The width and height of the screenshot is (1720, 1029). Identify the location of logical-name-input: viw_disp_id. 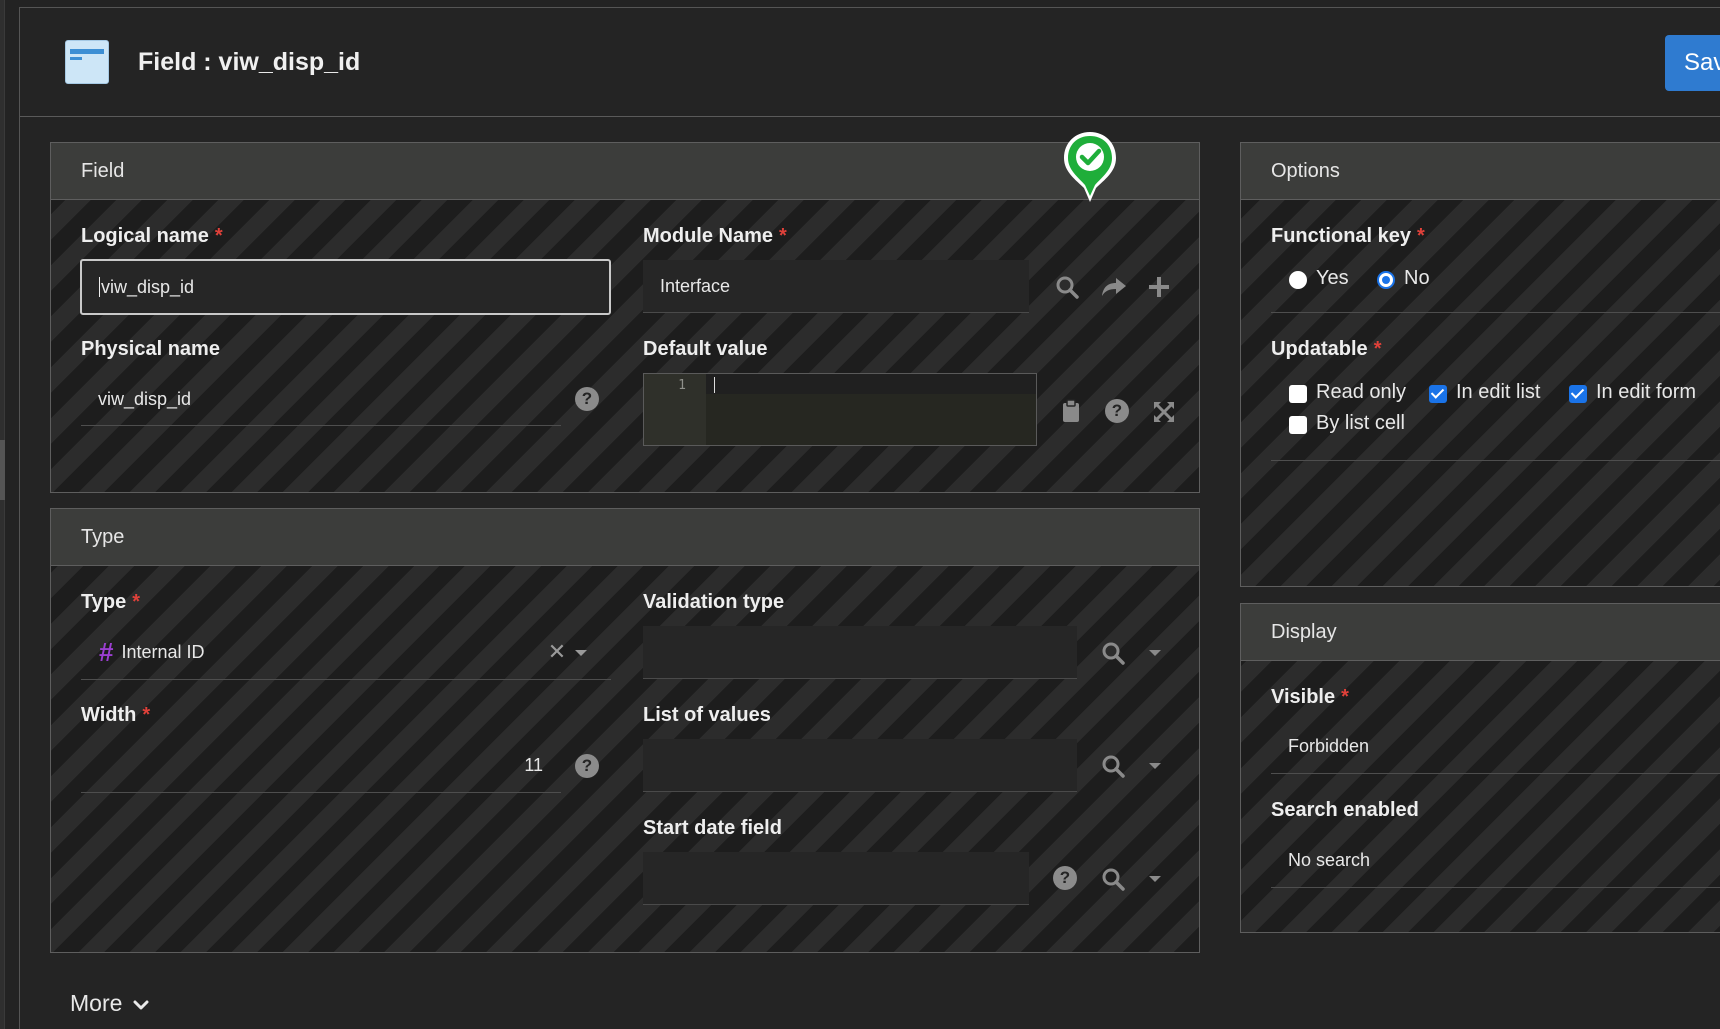
(345, 287).